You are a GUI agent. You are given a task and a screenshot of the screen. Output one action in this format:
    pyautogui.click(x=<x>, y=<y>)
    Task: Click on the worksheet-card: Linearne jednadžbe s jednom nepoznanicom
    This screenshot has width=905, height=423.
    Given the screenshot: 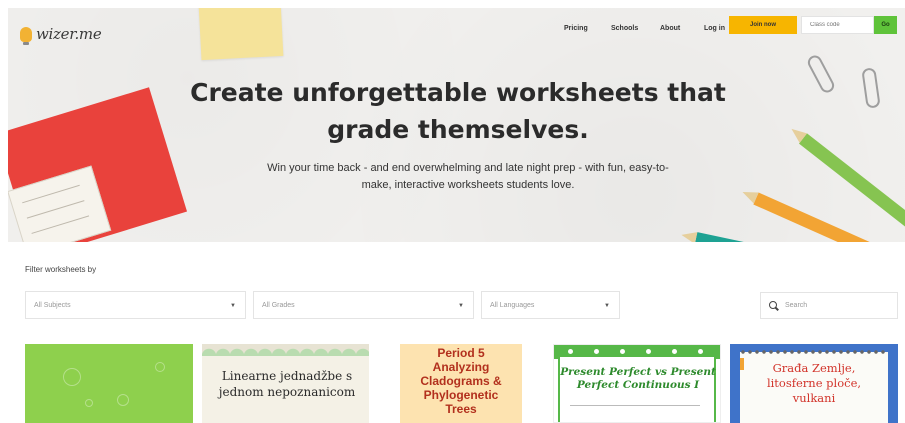 What is the action you would take?
    pyautogui.click(x=285, y=383)
    